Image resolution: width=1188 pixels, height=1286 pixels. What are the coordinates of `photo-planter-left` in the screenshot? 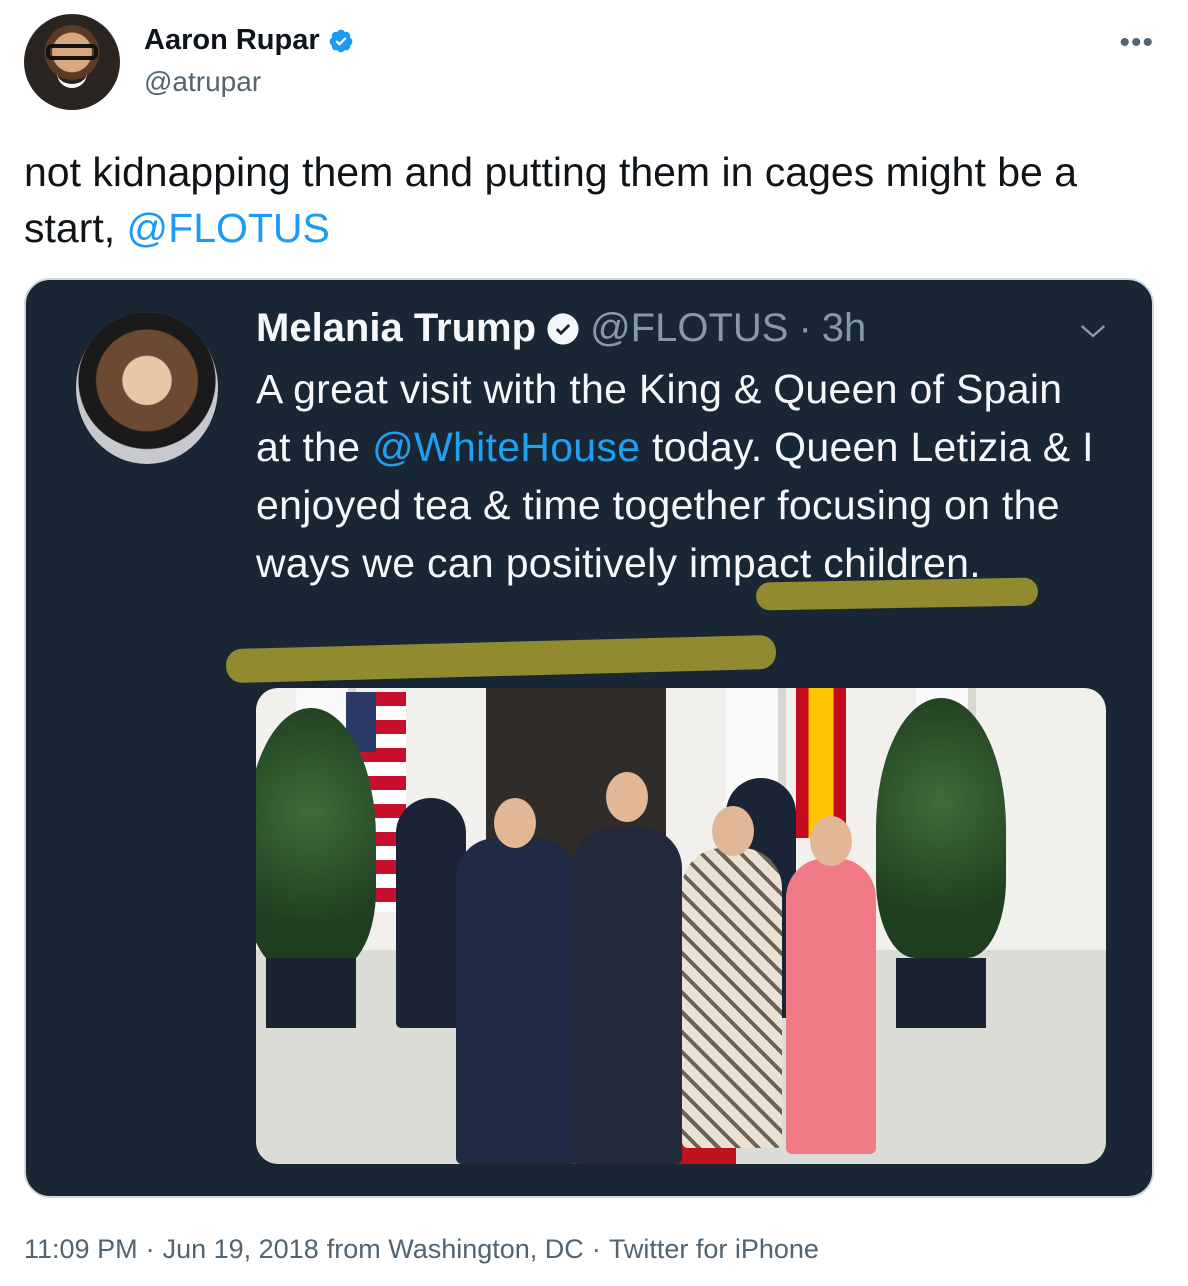 It's located at (311, 993).